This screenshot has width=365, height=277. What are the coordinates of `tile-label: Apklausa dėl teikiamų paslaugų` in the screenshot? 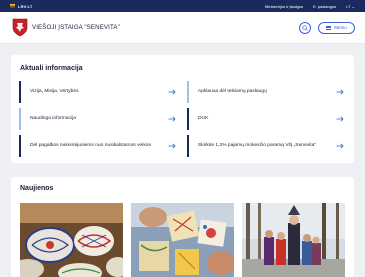 It's located at (232, 91).